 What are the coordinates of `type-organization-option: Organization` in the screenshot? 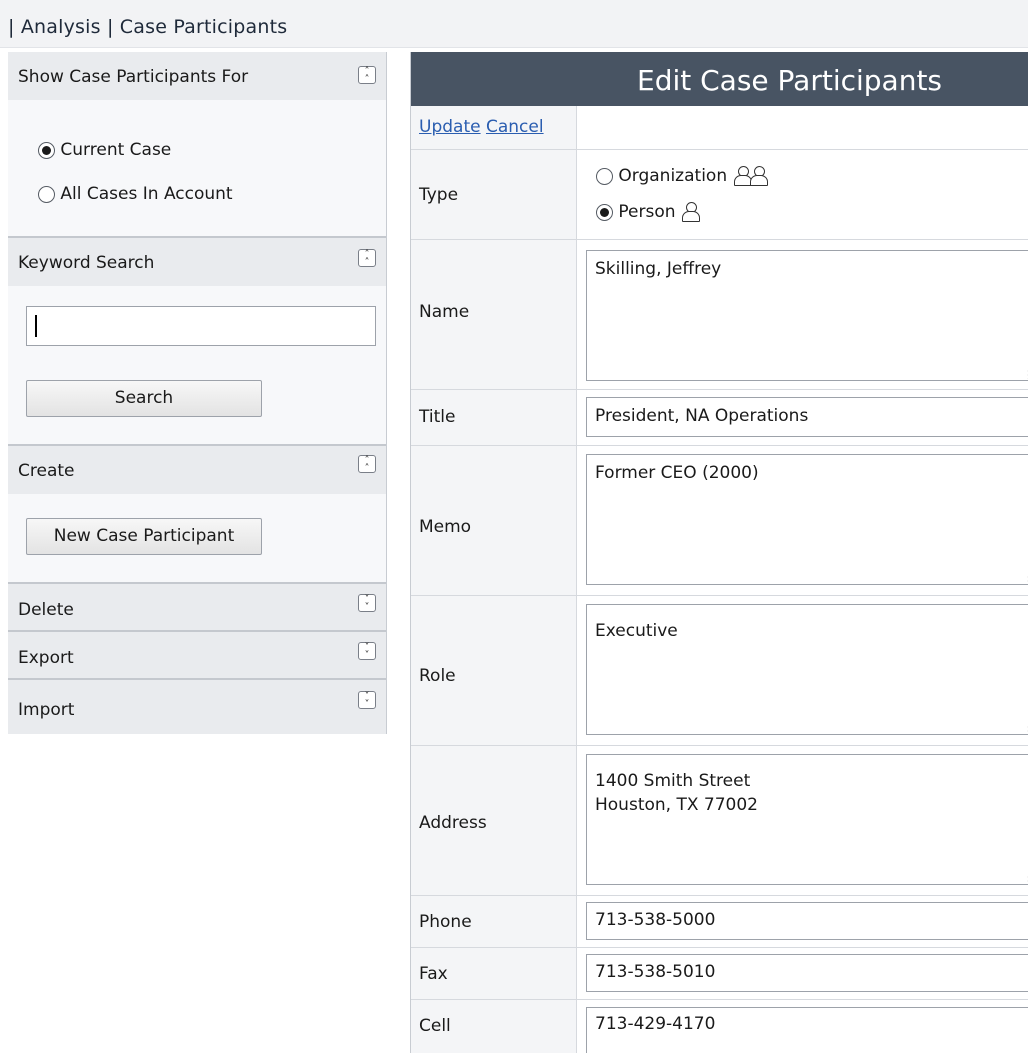 It's located at (682, 176).